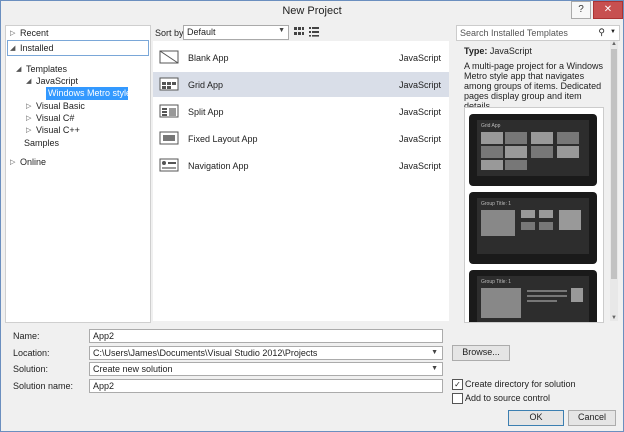  Describe the element at coordinates (26, 336) in the screenshot. I see `name-label: Name:` at that location.